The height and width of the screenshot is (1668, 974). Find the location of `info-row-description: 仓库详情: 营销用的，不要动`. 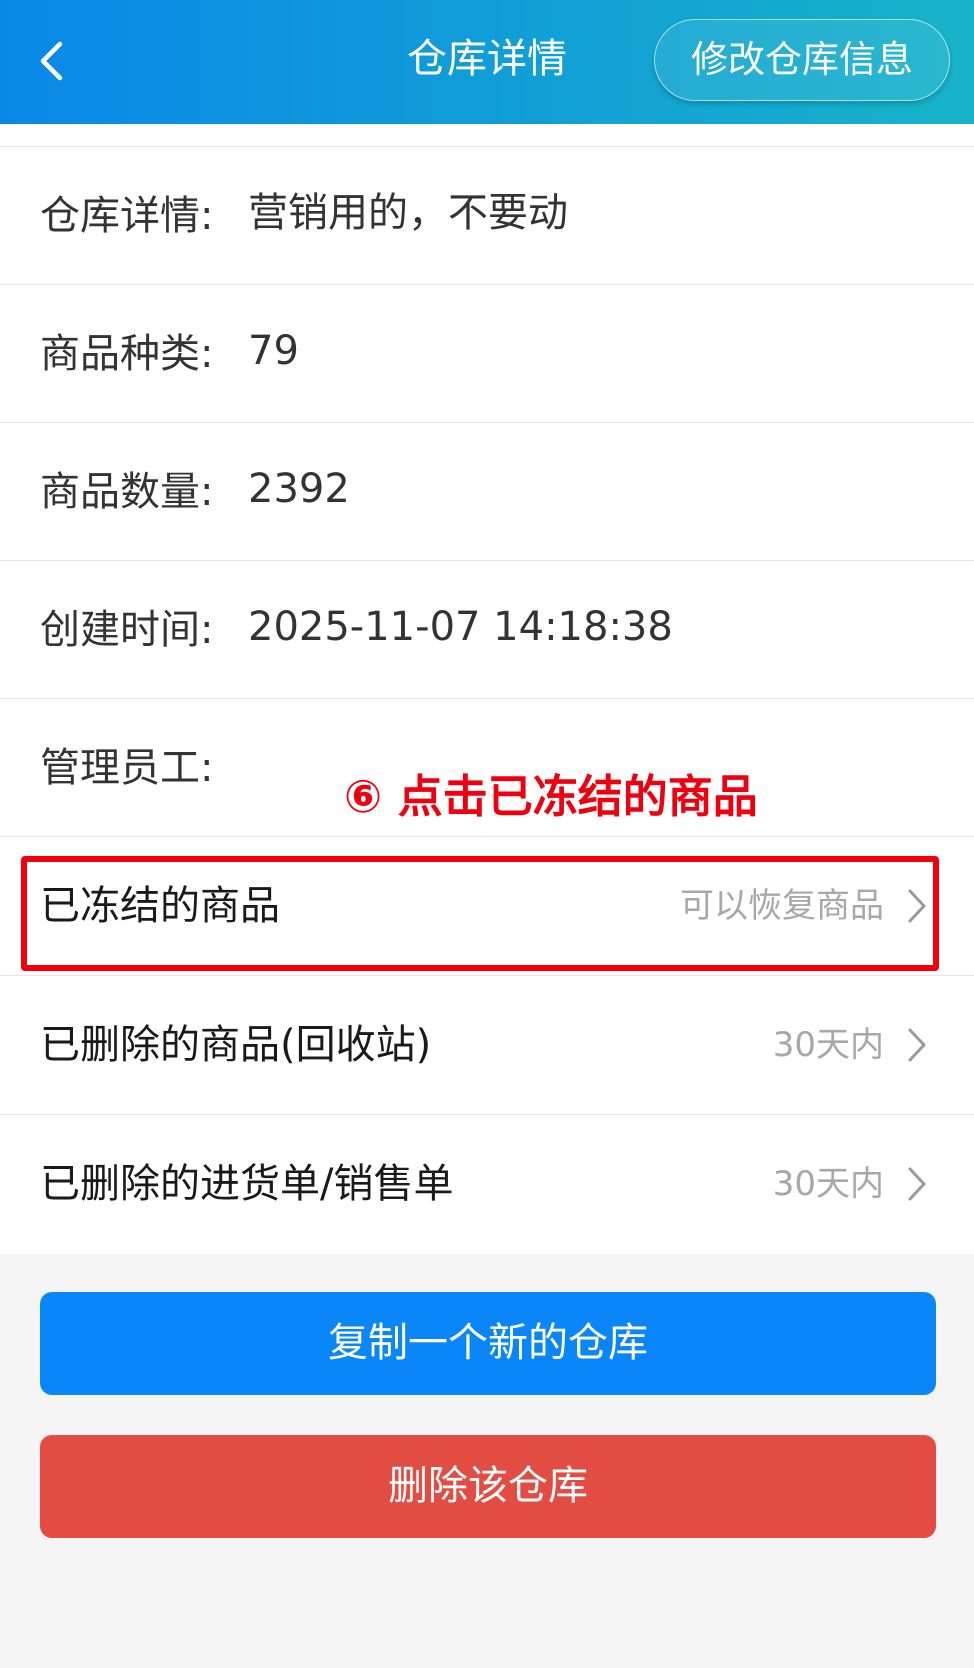

info-row-description: 仓库详情: 营销用的，不要动 is located at coordinates (487, 216).